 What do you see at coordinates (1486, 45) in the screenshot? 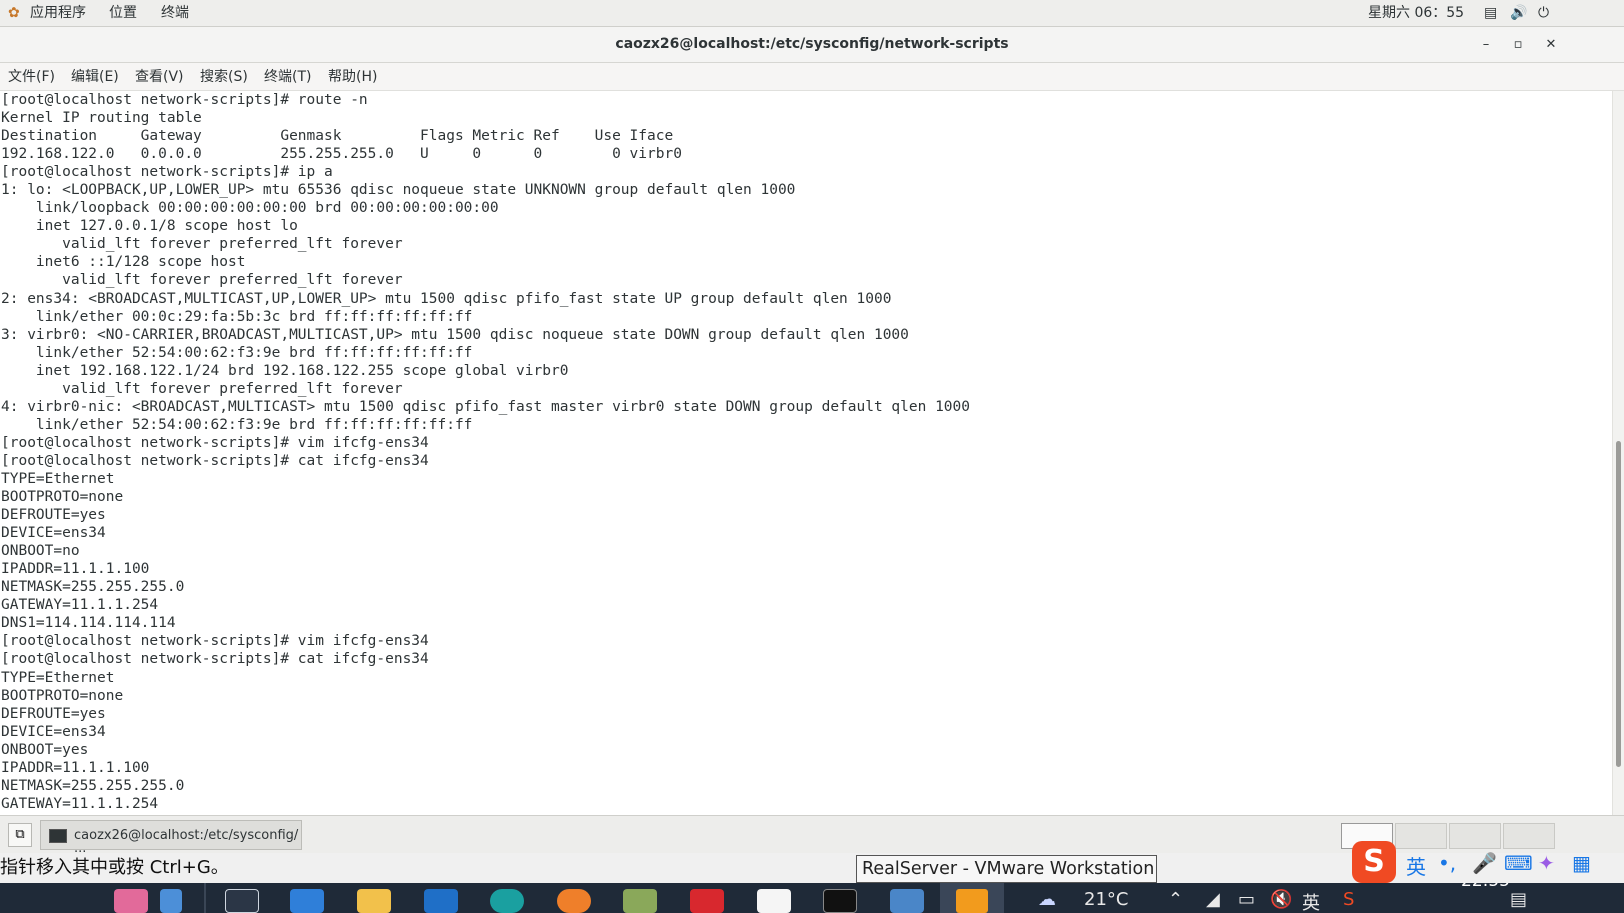
I see `minimize-button: –` at bounding box center [1486, 45].